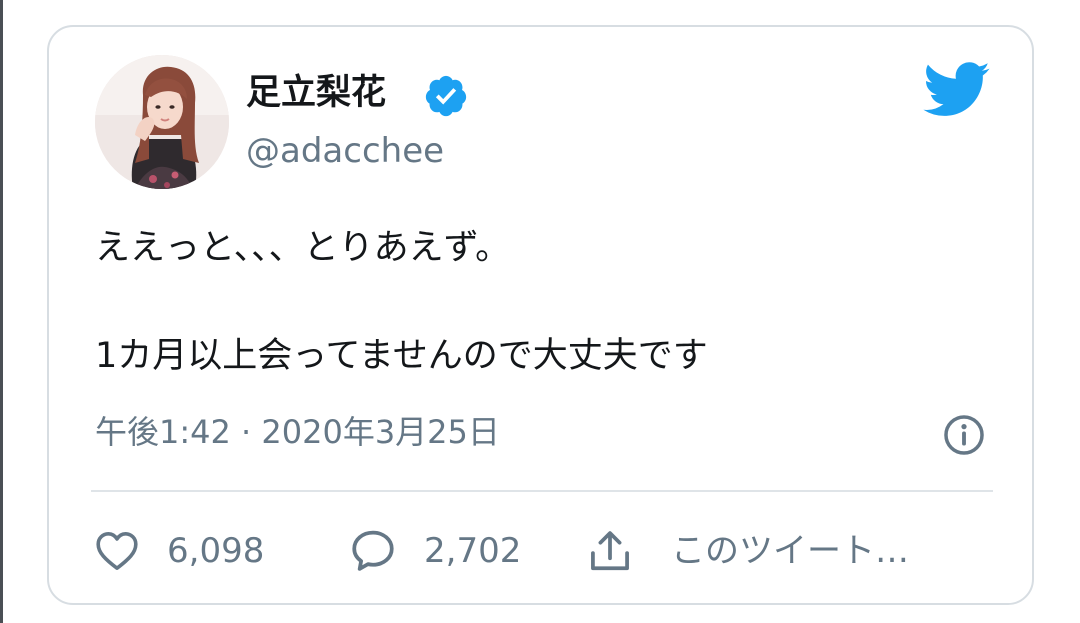  What do you see at coordinates (964, 435) in the screenshot?
I see `info-icon` at bounding box center [964, 435].